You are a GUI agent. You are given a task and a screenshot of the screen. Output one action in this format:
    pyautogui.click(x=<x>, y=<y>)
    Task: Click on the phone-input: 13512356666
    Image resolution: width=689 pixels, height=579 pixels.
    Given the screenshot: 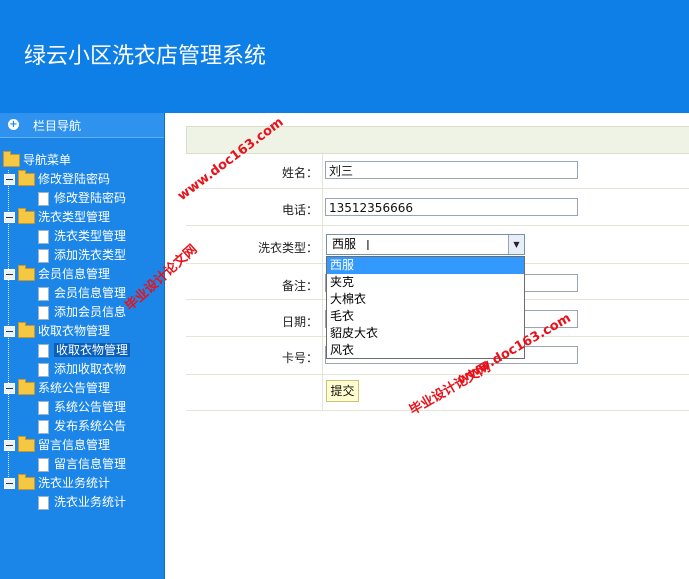 What is the action you would take?
    pyautogui.click(x=451, y=207)
    